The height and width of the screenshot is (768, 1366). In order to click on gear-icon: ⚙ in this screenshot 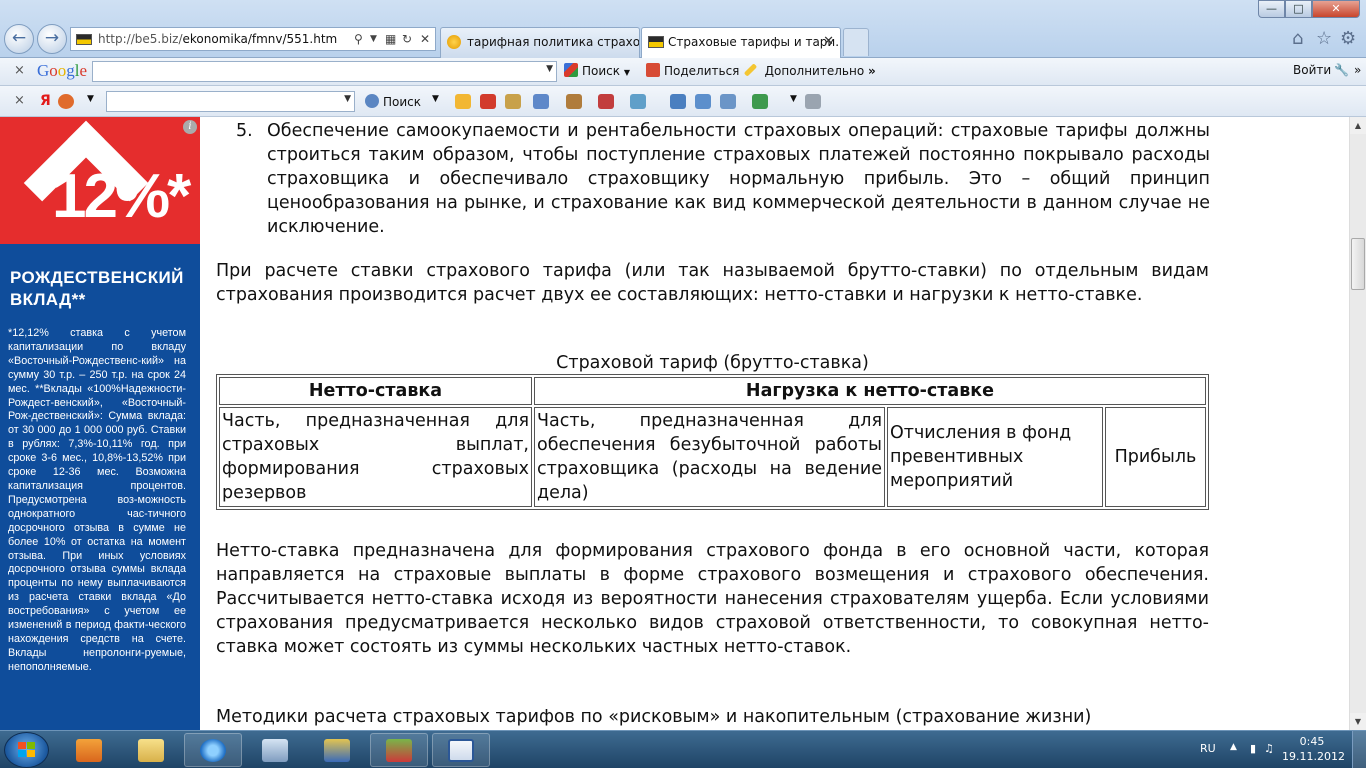, I will do `click(1348, 38)`.